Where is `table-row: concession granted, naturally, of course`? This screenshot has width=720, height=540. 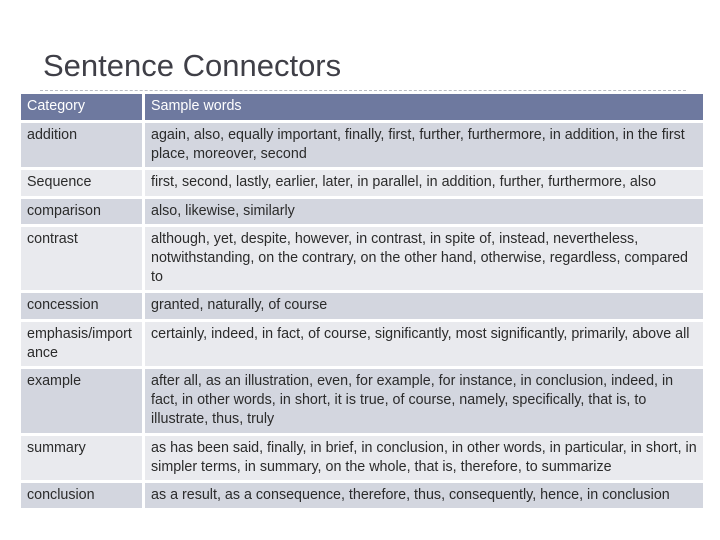
table-row: concession granted, naturally, of course is located at coordinates (362, 306).